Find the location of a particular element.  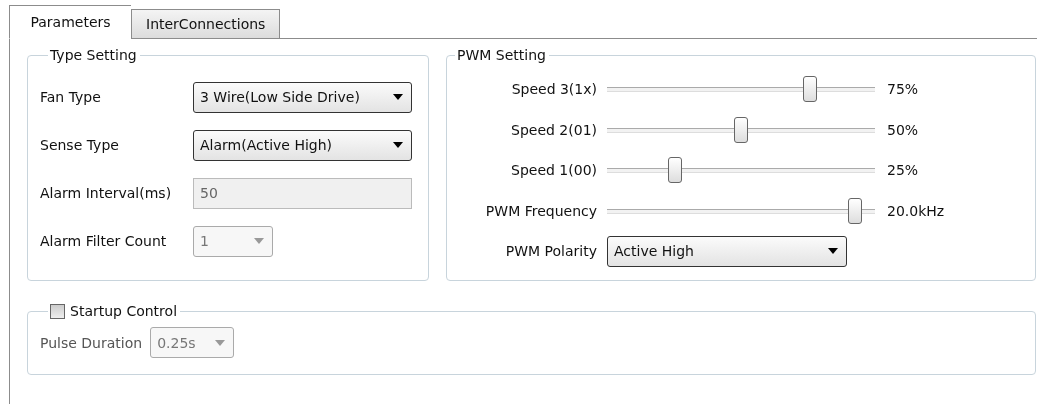

slider-label: Speed 1(00) is located at coordinates (553, 170).